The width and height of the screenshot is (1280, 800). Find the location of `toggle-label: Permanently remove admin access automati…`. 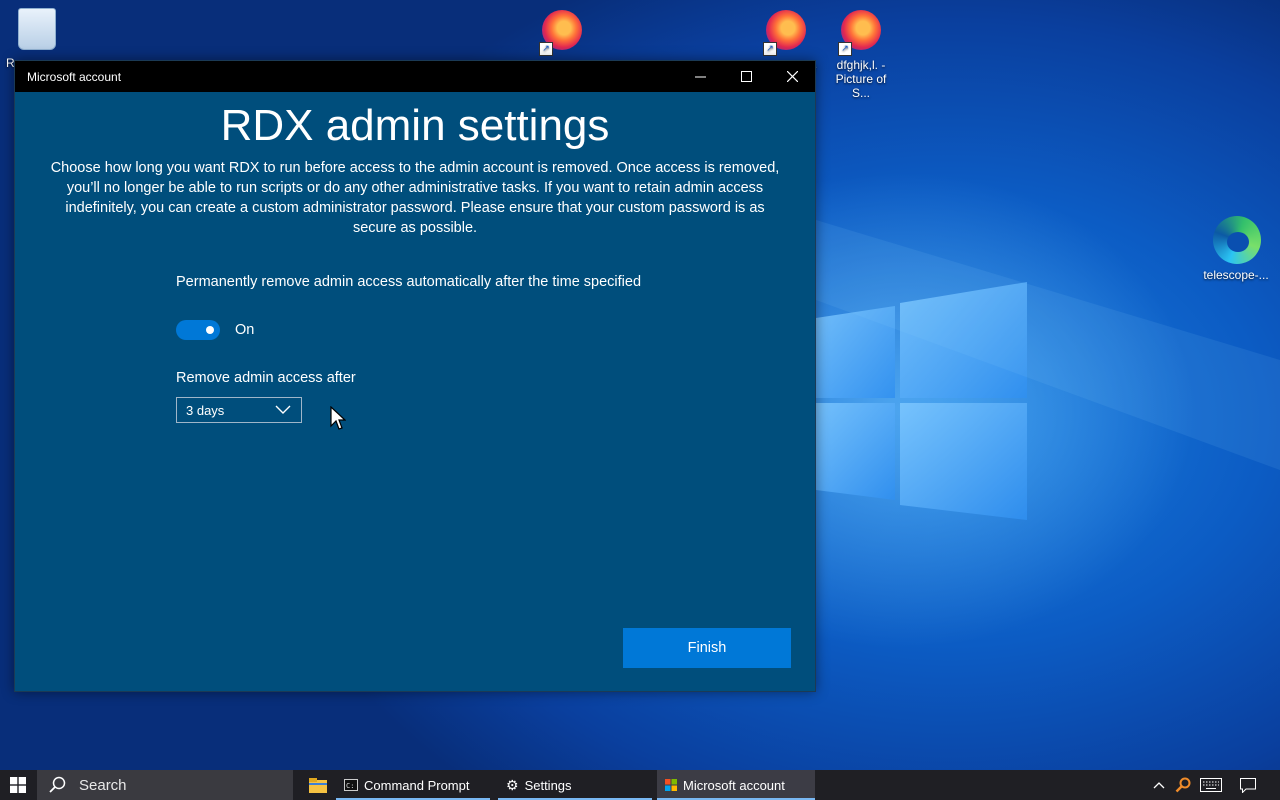

toggle-label: Permanently remove admin access automati… is located at coordinates (409, 282).